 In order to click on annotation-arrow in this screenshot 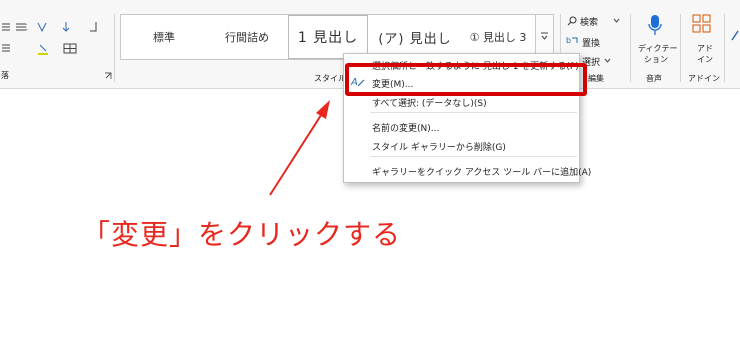, I will do `click(299, 148)`.